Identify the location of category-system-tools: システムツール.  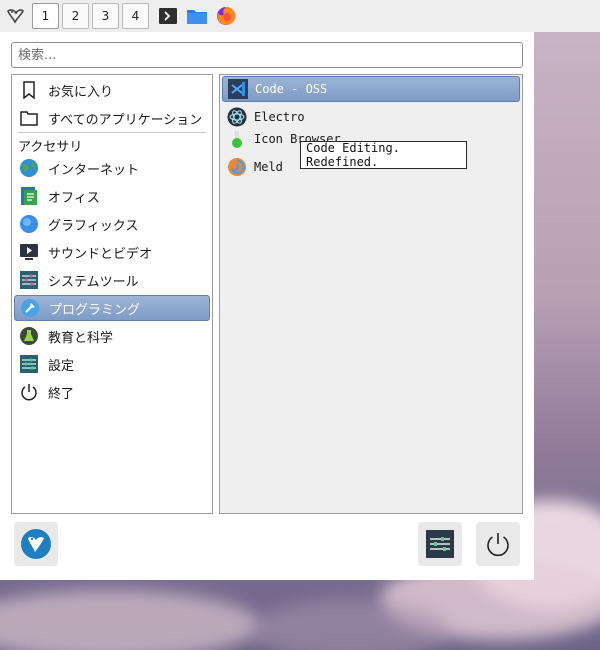
(112, 280).